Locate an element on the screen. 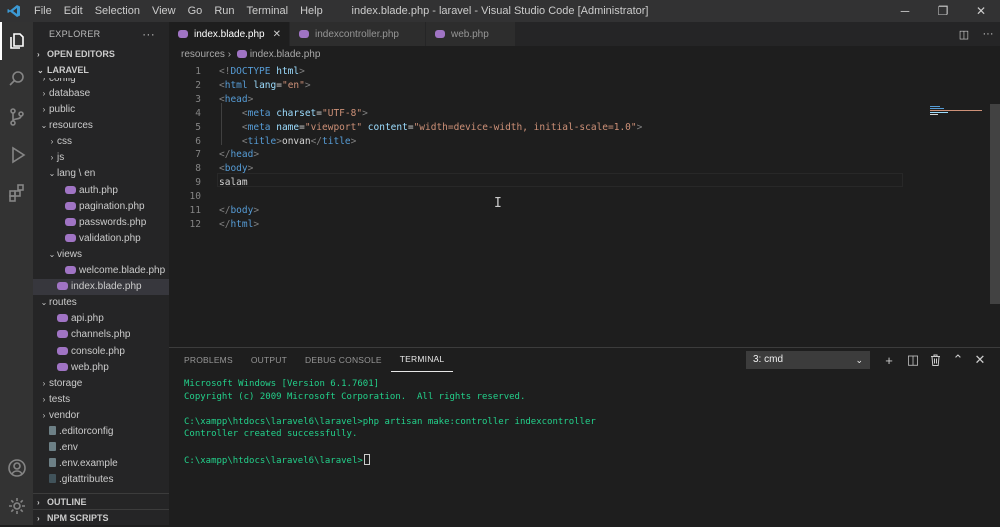 The width and height of the screenshot is (1000, 527). panel-tab-output: OUTPUT is located at coordinates (269, 360).